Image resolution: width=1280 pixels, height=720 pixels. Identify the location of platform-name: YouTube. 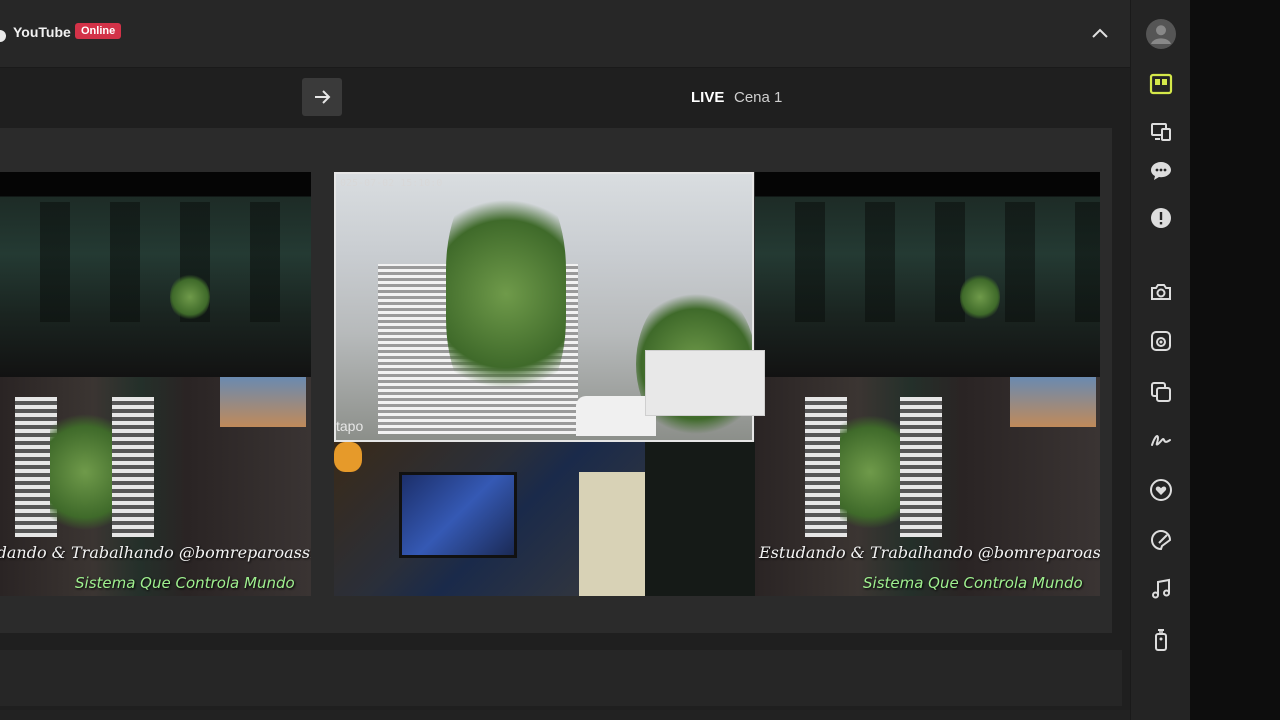
(42, 32).